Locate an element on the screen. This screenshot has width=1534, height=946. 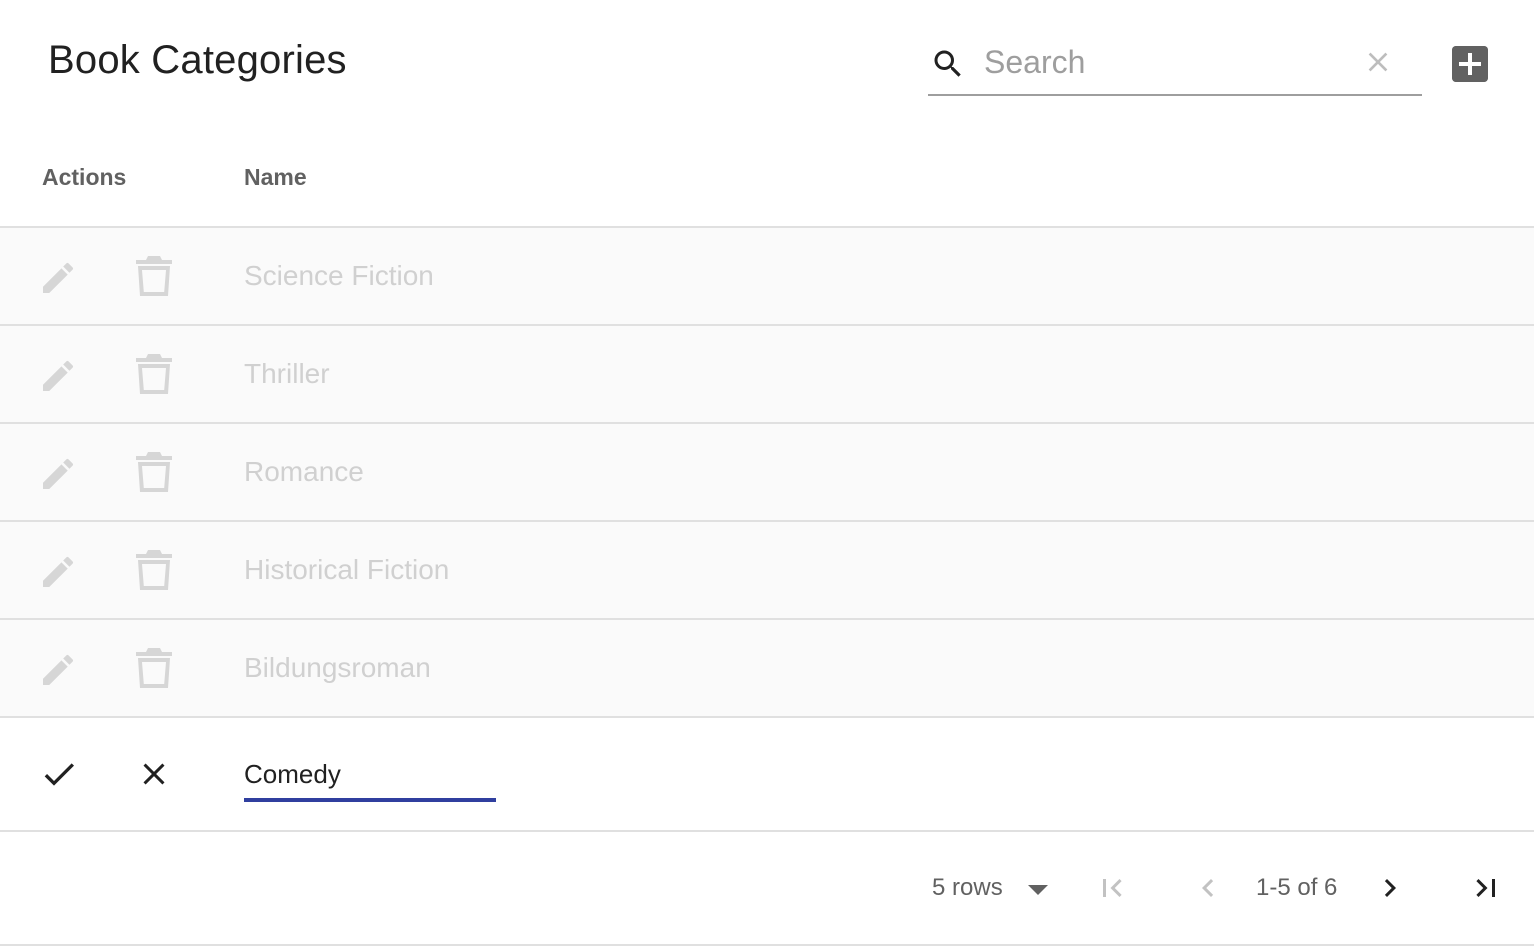
caret-down-icon is located at coordinates (1038, 890).